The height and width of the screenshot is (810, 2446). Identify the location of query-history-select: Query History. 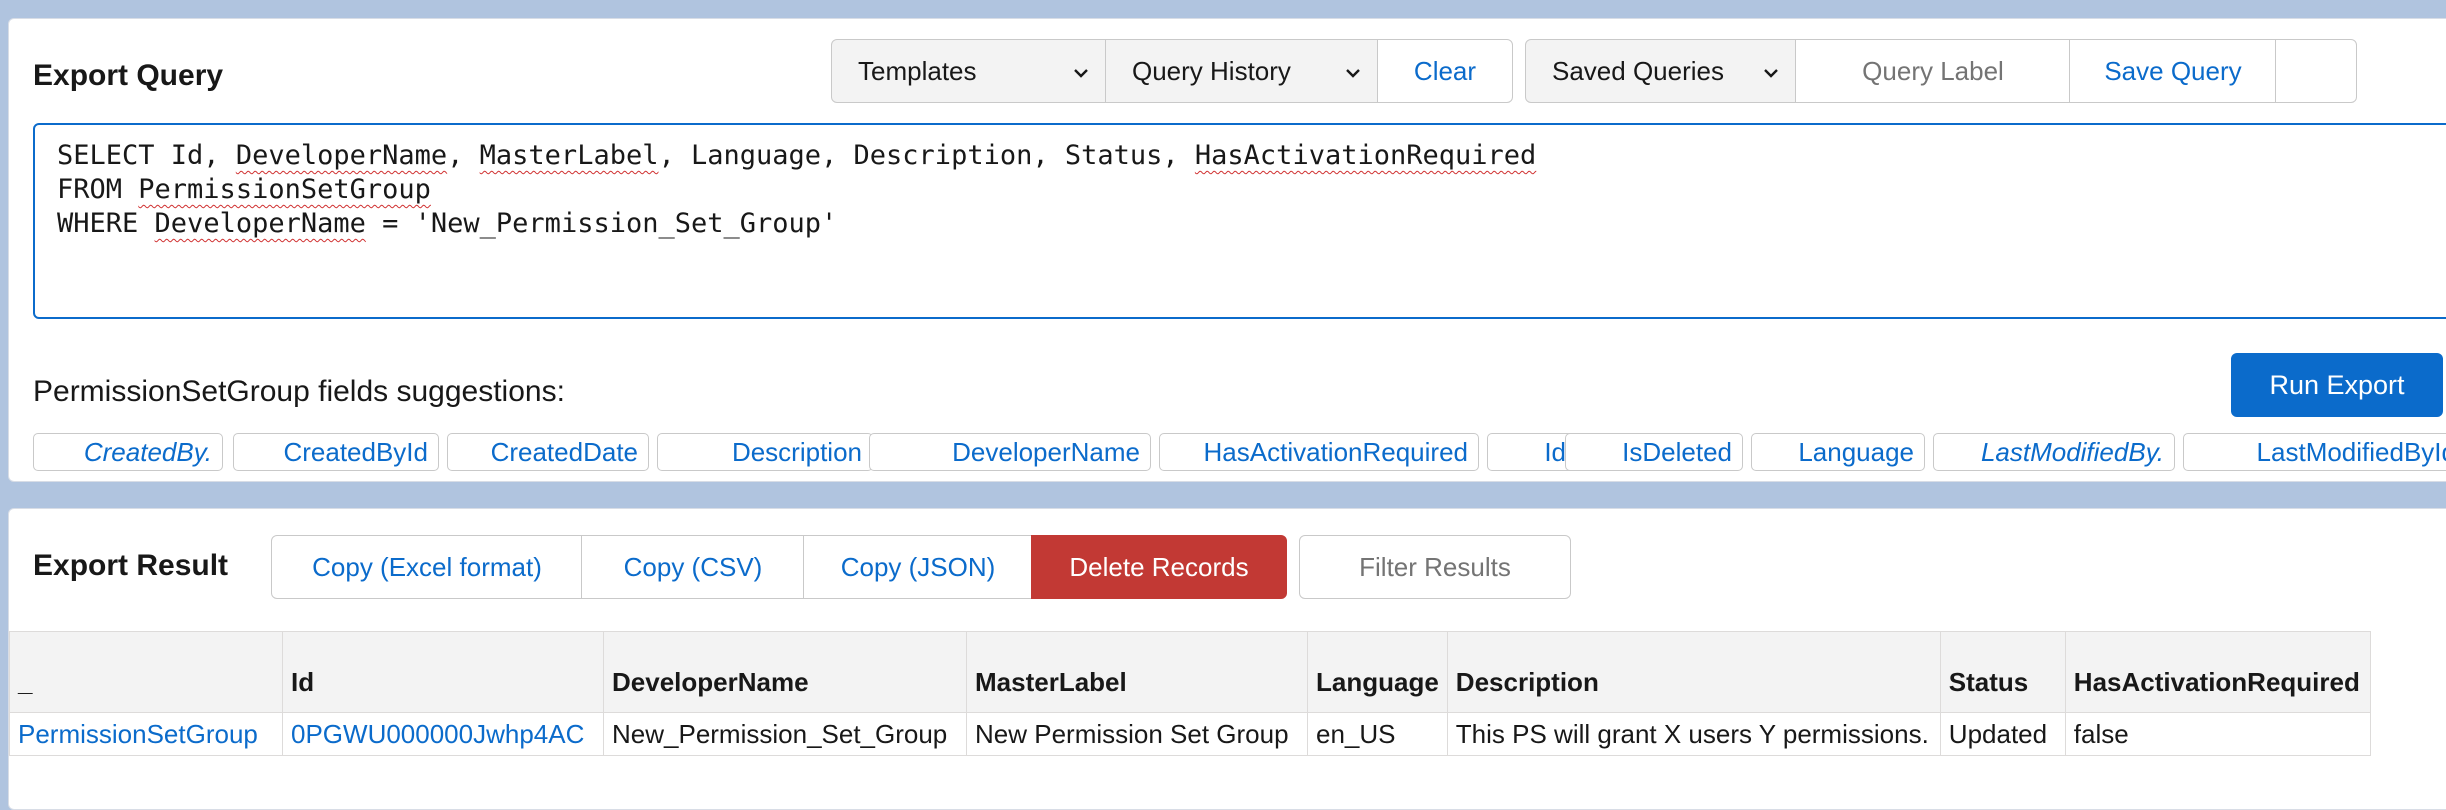
(1242, 71).